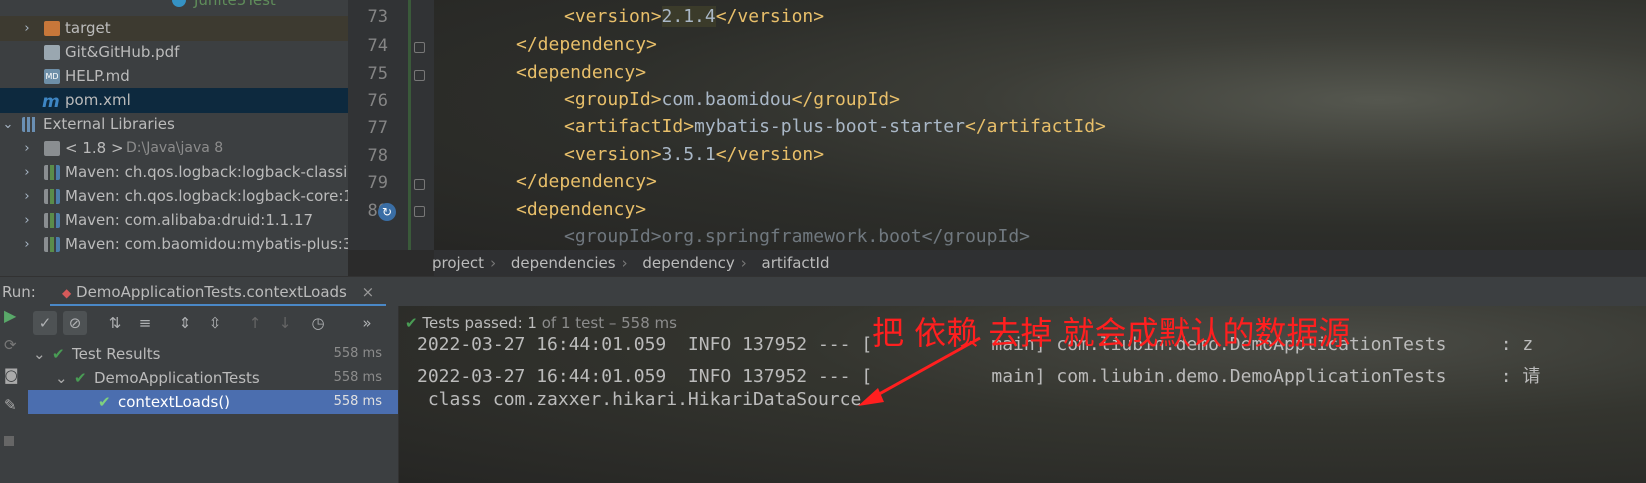  What do you see at coordinates (368, 292) in the screenshot?
I see `close-icon: ×` at bounding box center [368, 292].